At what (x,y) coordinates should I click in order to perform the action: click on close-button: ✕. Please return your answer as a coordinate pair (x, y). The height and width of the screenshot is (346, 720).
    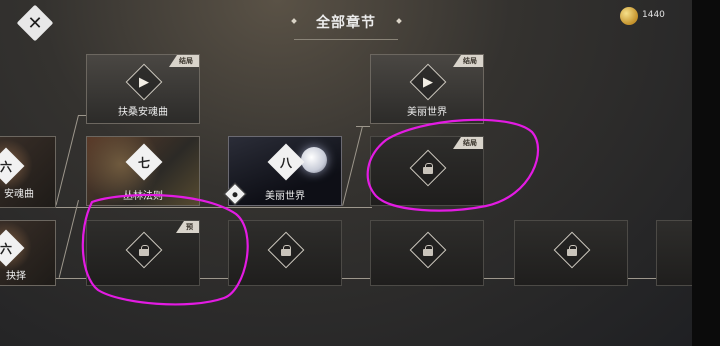
    Looking at the image, I should click on (35, 23).